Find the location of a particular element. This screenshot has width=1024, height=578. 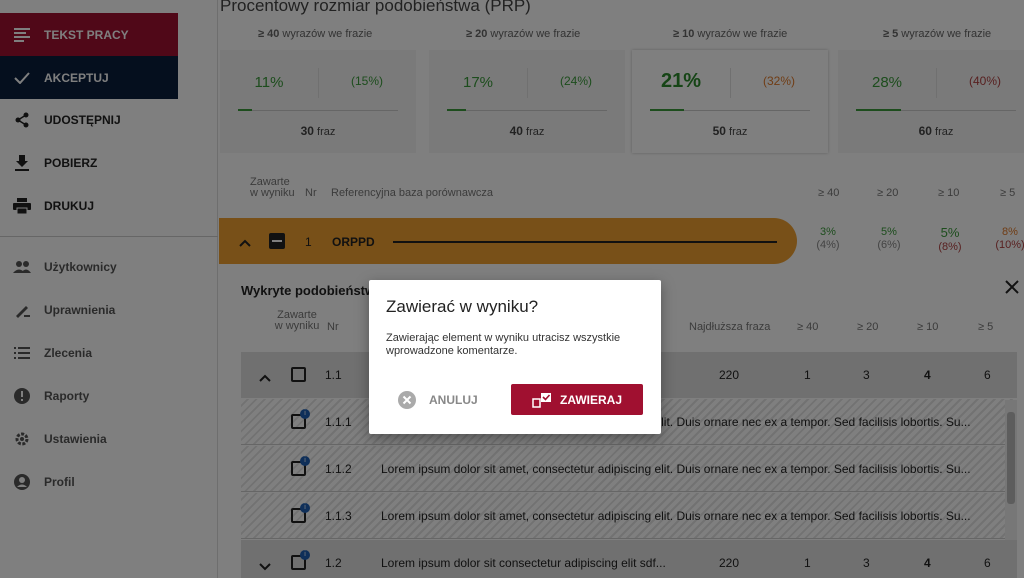

confirm-button: ZAWIERAJ is located at coordinates (577, 399).